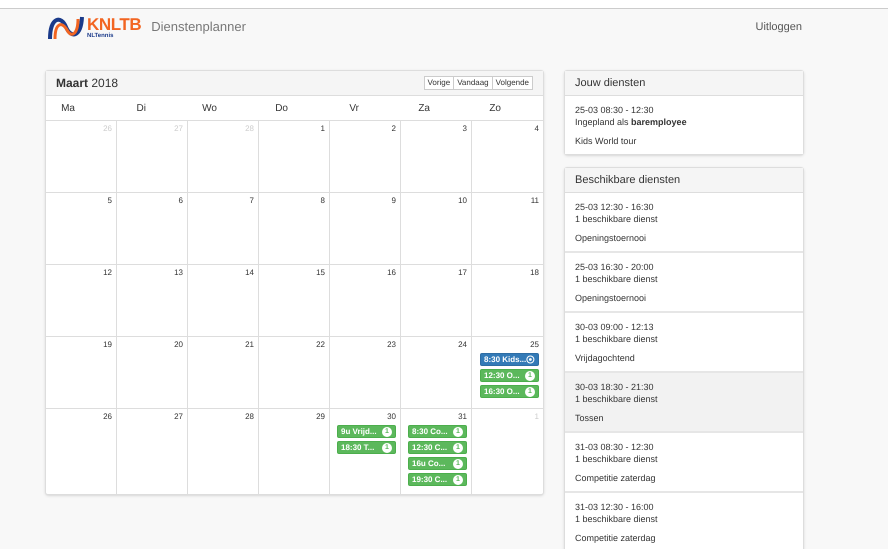 This screenshot has width=888, height=549. Describe the element at coordinates (110, 201) in the screenshot. I see `day-number: 5` at that location.